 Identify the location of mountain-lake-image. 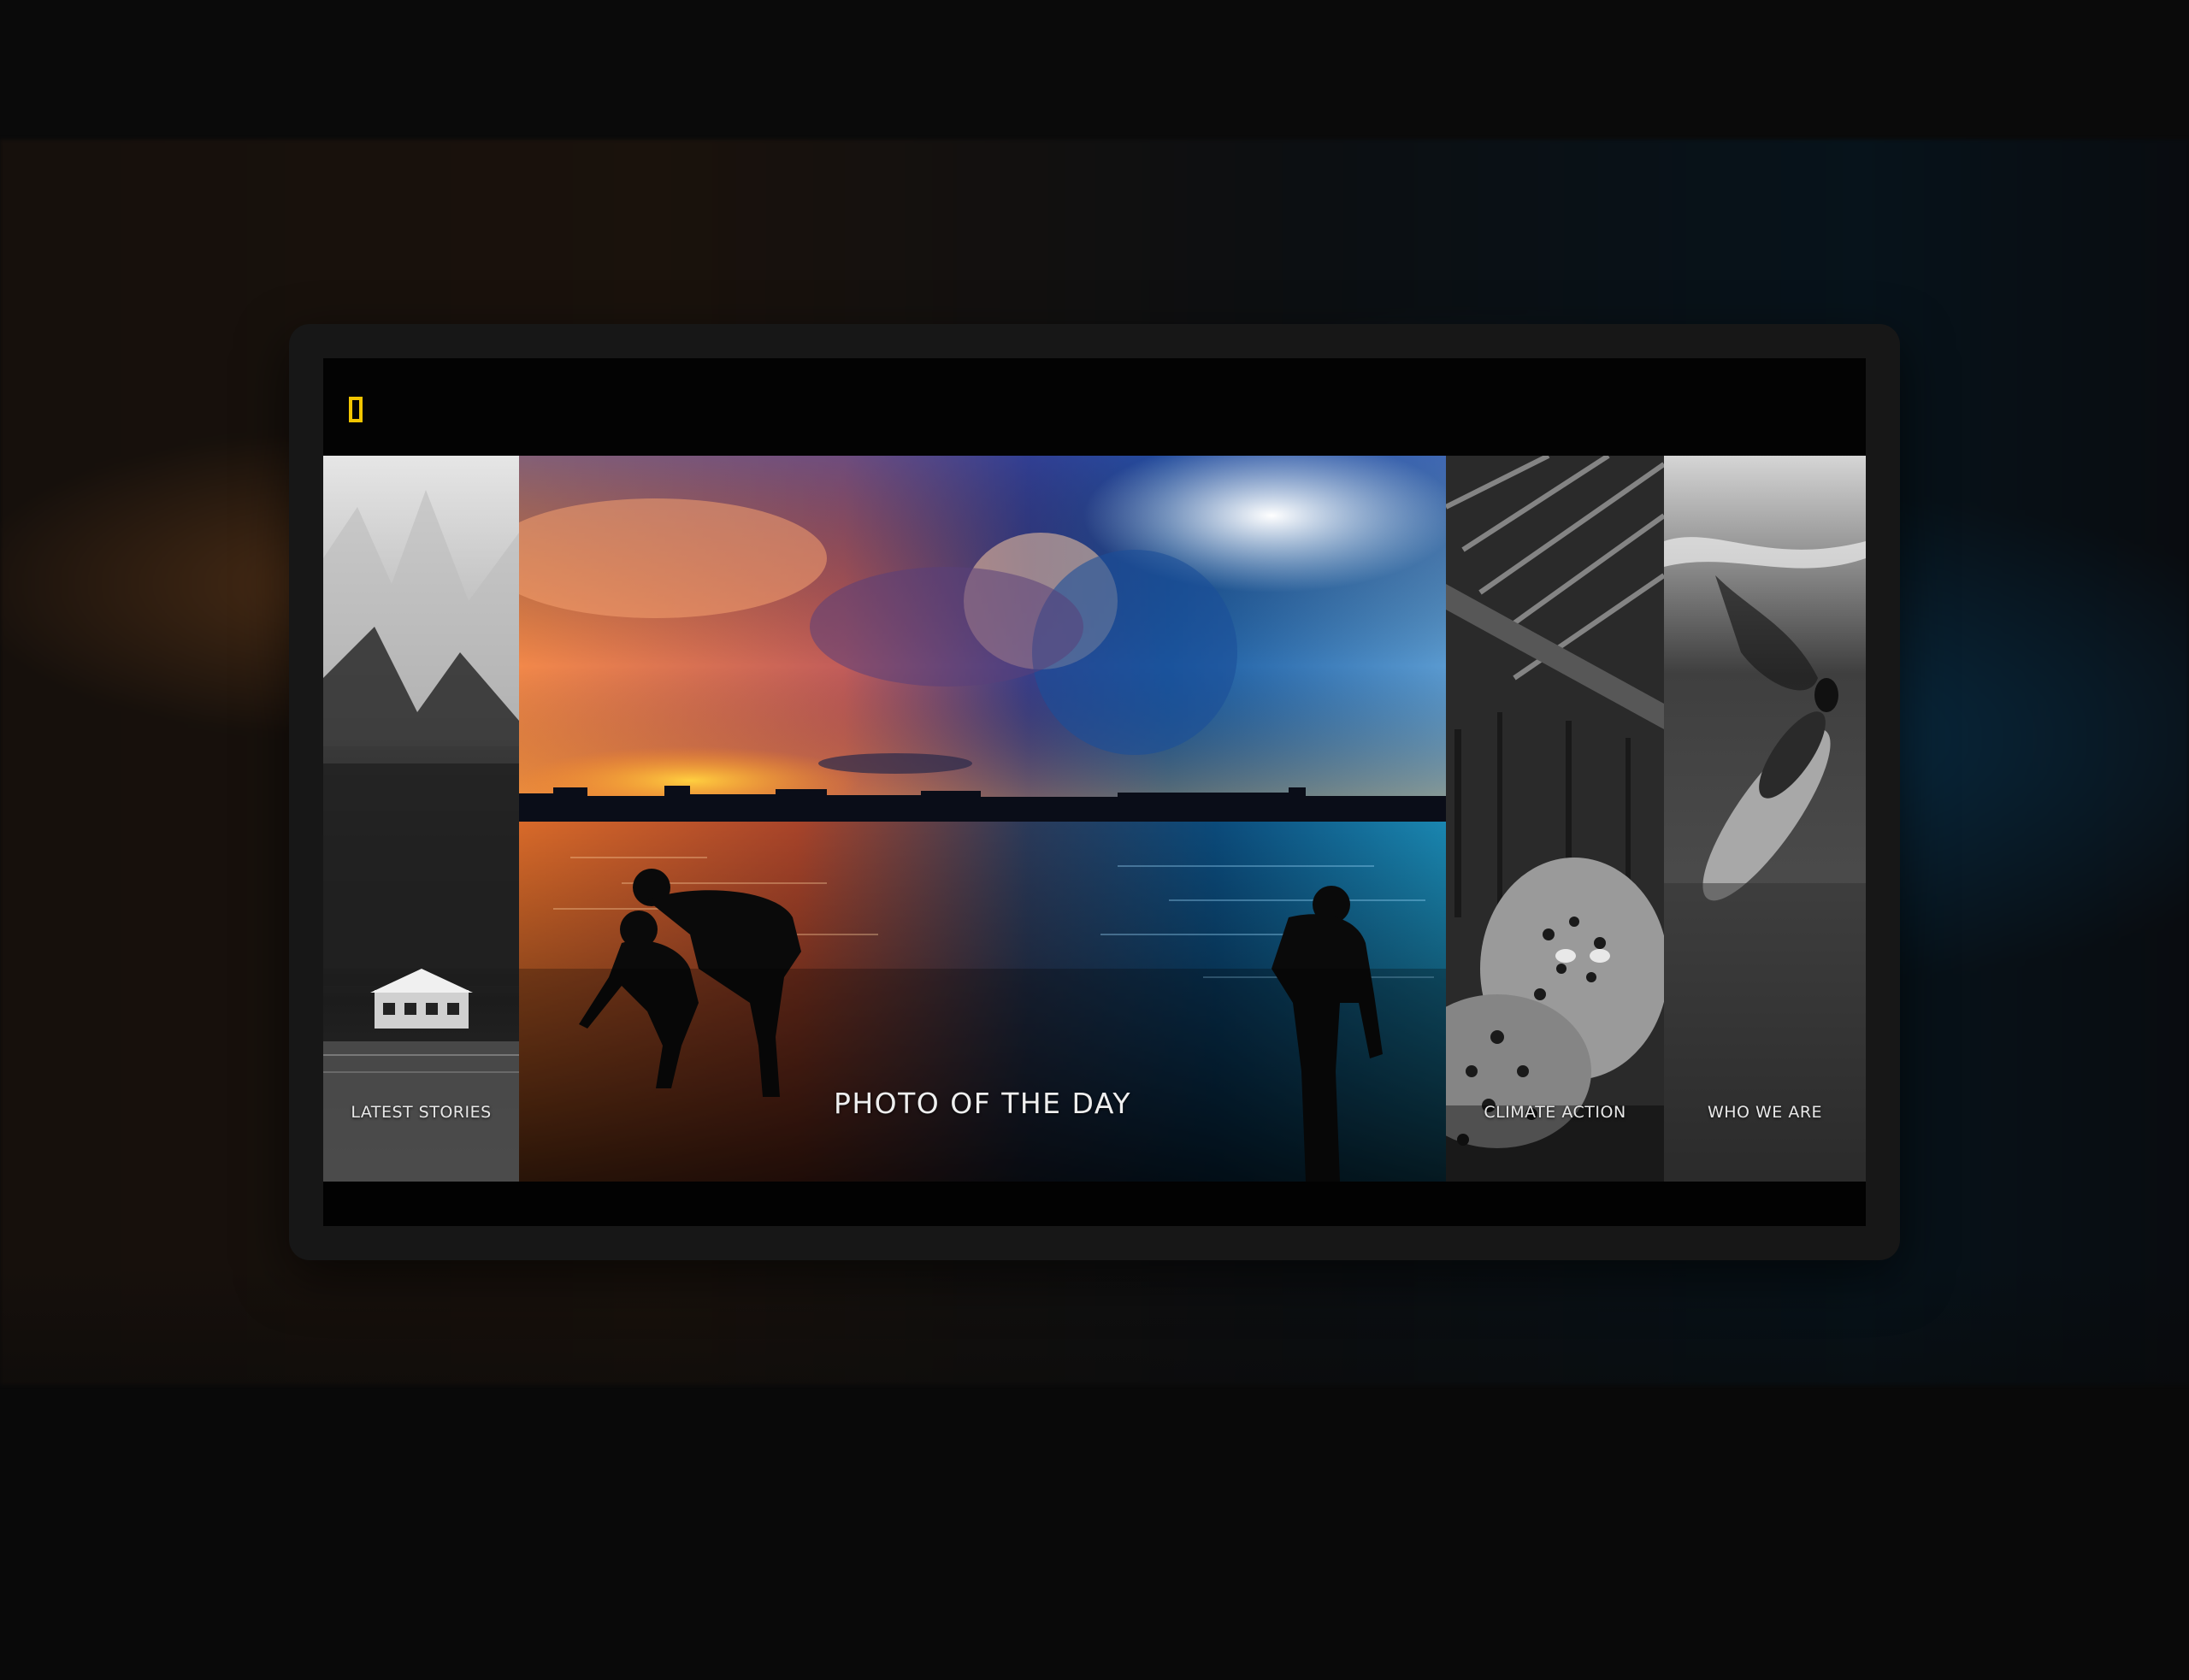
(421, 819).